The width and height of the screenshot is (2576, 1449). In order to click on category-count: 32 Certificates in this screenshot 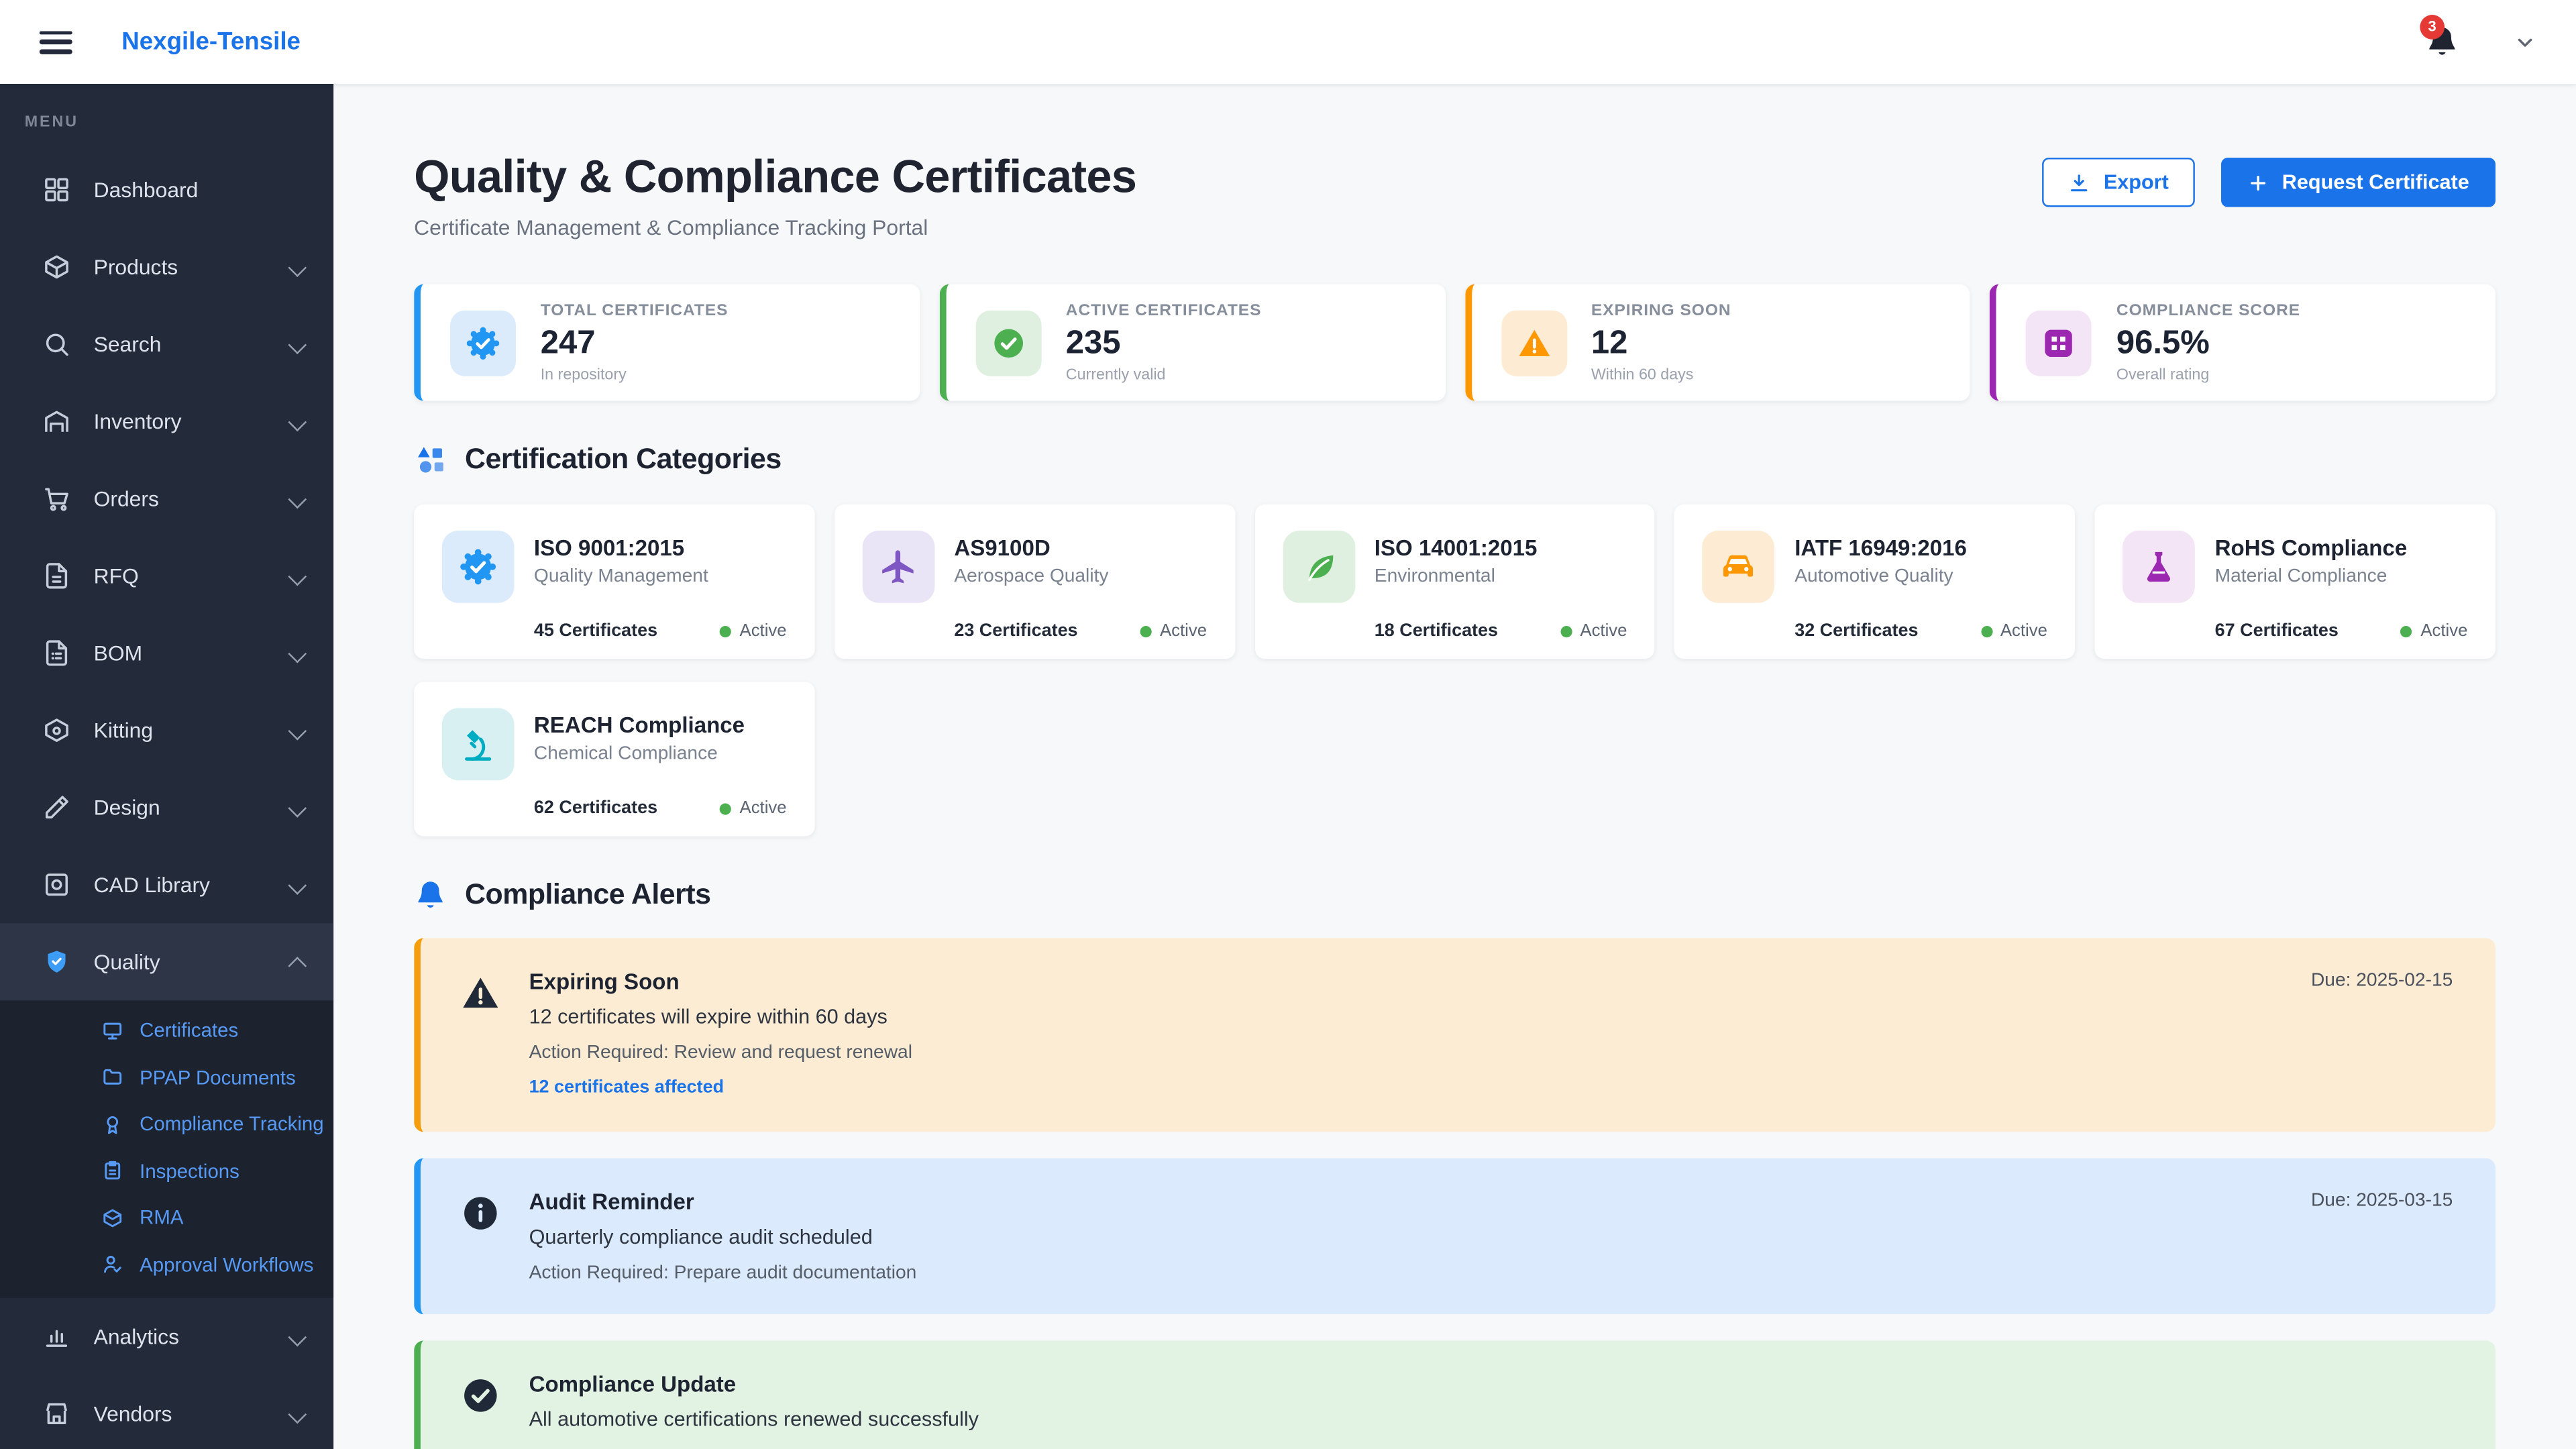, I will do `click(1856, 631)`.